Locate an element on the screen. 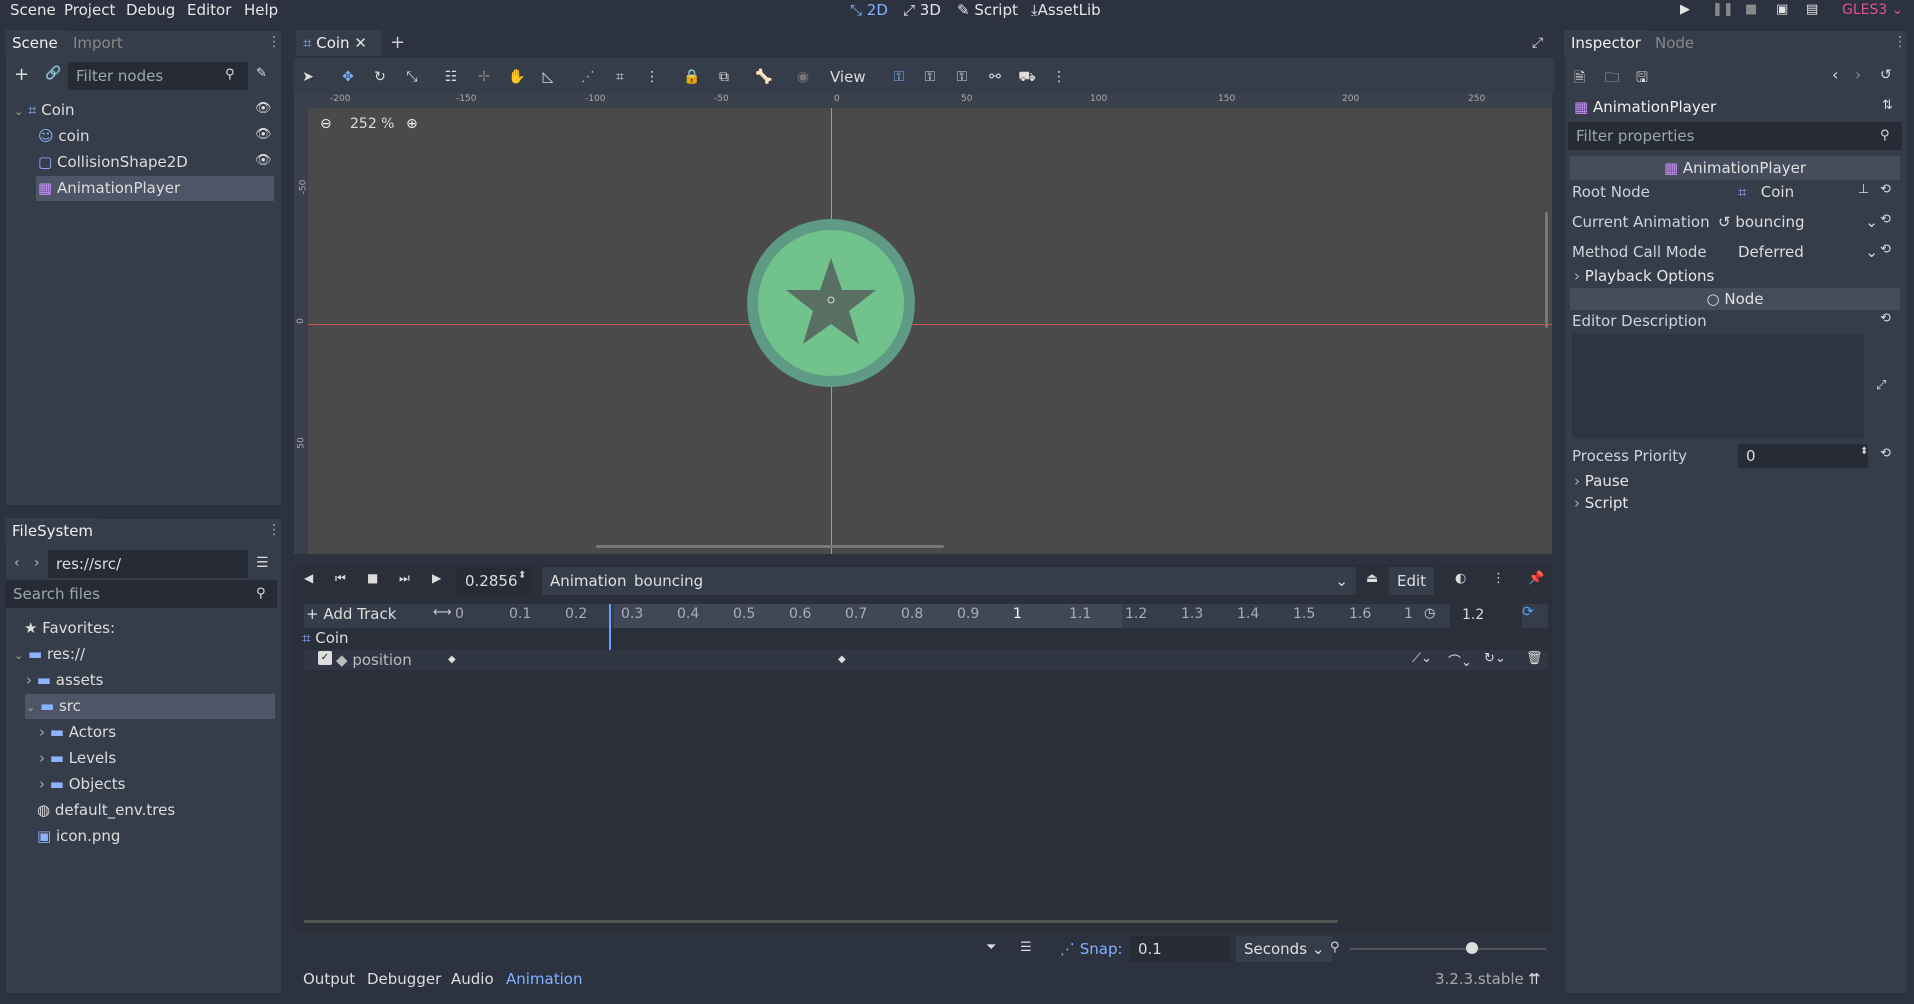  back-icon: ‹ is located at coordinates (17, 563).